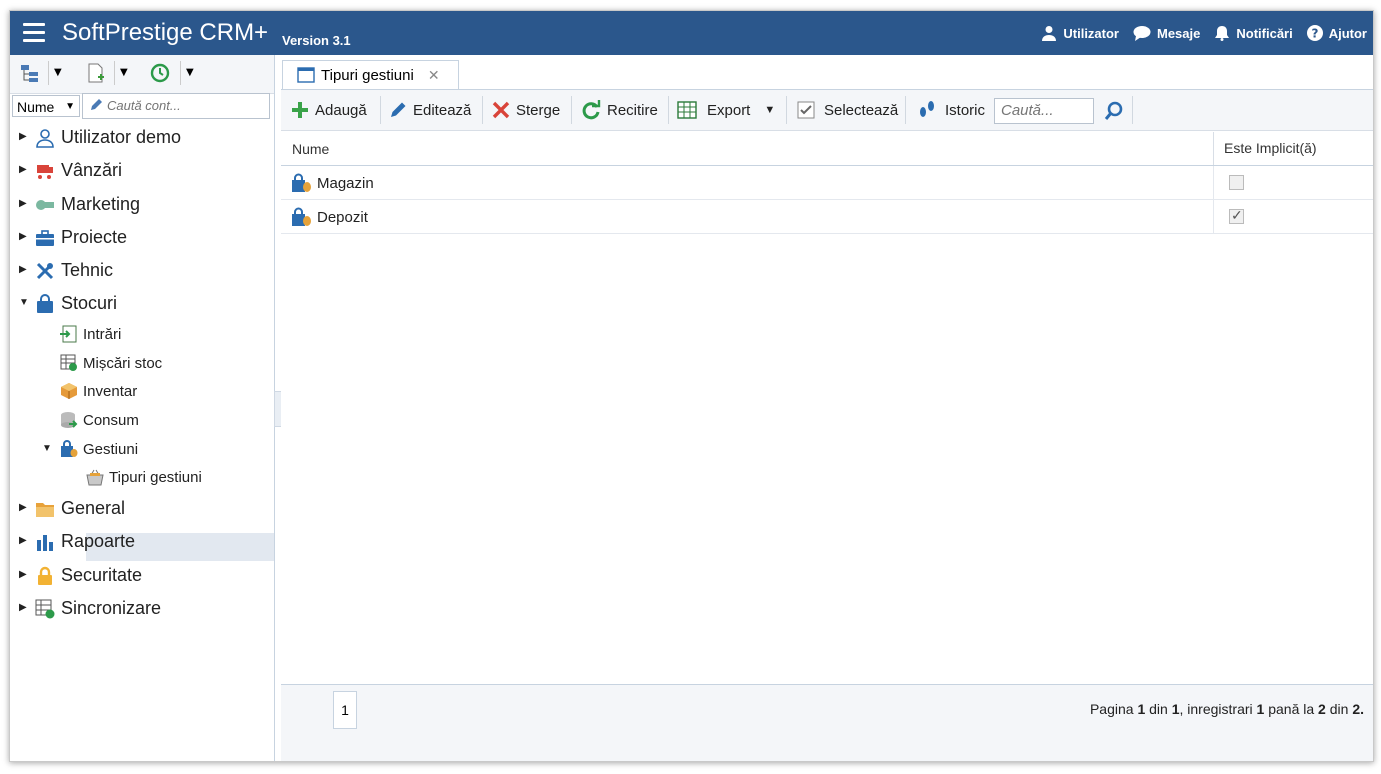 The height and width of the screenshot is (774, 1381). What do you see at coordinates (80, 575) in the screenshot?
I see `tree-item-securitate: ▶ Securitate` at bounding box center [80, 575].